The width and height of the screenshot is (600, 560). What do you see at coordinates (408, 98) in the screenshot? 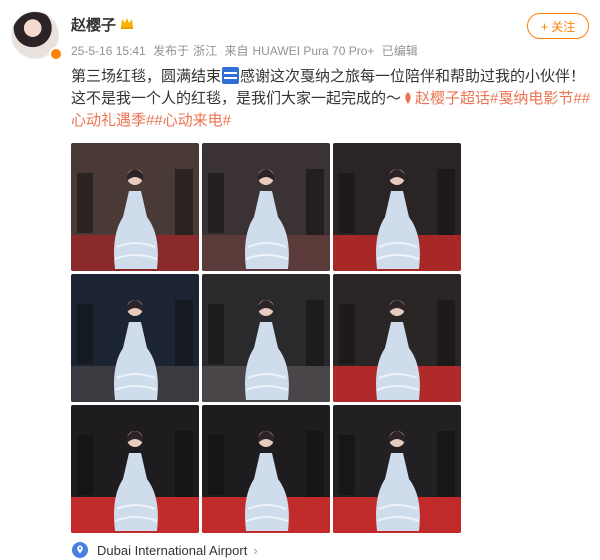
I see `supertopic-icon` at bounding box center [408, 98].